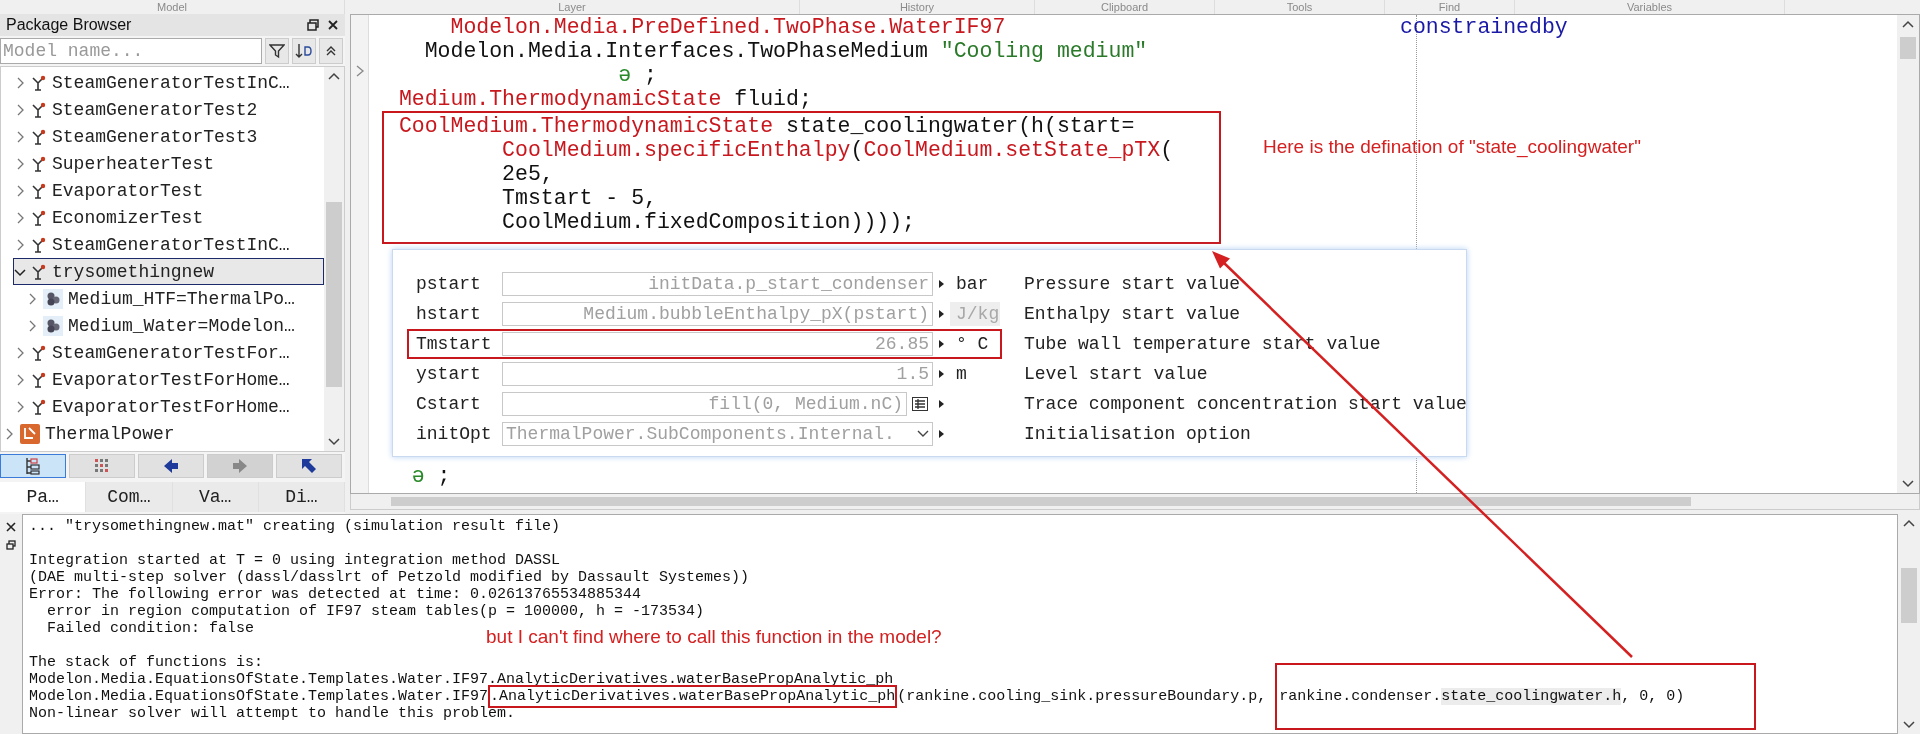 The width and height of the screenshot is (1920, 734). What do you see at coordinates (961, 374) in the screenshot?
I see `unit-label: m` at bounding box center [961, 374].